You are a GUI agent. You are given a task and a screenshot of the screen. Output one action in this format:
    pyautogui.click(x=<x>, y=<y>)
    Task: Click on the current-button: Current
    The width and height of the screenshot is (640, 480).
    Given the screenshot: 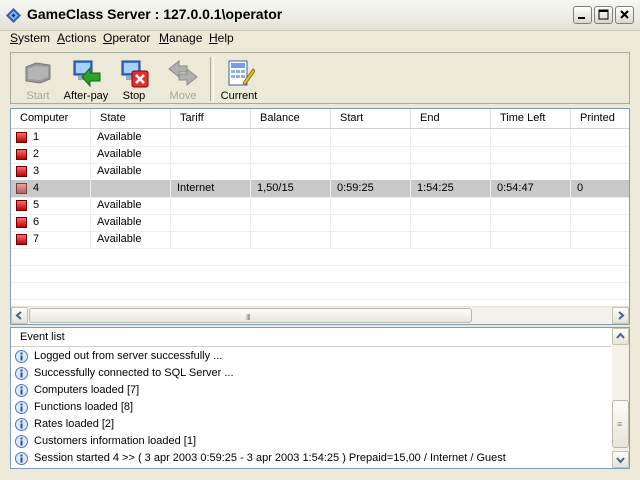 What is the action you would take?
    pyautogui.click(x=239, y=79)
    